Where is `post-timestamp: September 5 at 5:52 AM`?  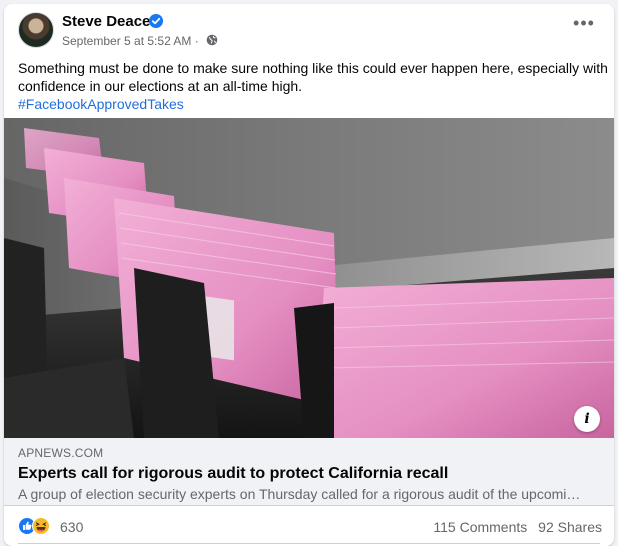
post-timestamp: September 5 at 5:52 AM is located at coordinates (126, 41).